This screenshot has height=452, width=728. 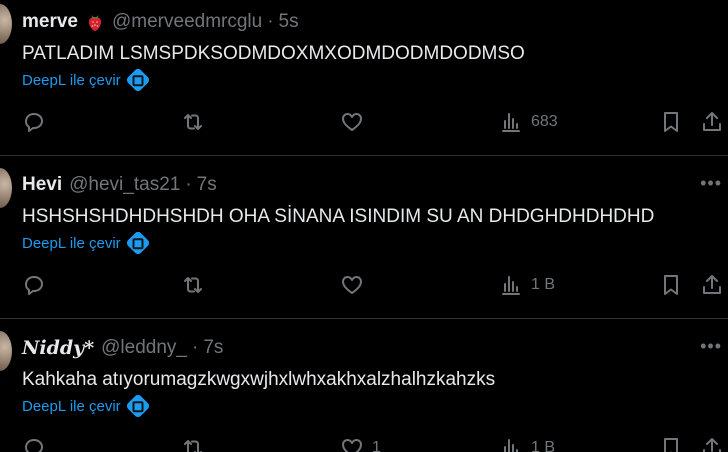 I want to click on views-button: 683, so click(x=528, y=122).